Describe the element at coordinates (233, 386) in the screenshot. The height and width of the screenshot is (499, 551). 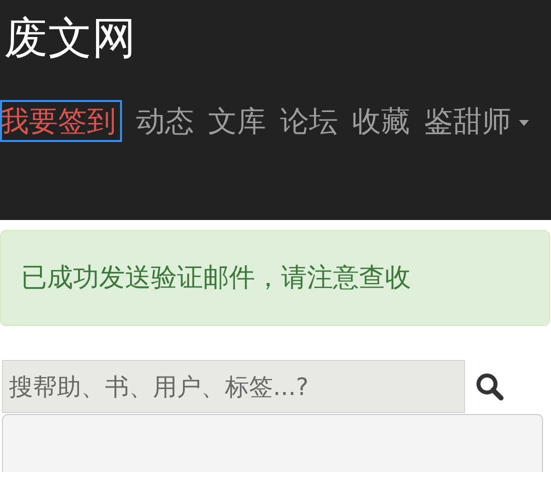
I see `search-field: 搜帮助、书、用户、标签...?` at that location.